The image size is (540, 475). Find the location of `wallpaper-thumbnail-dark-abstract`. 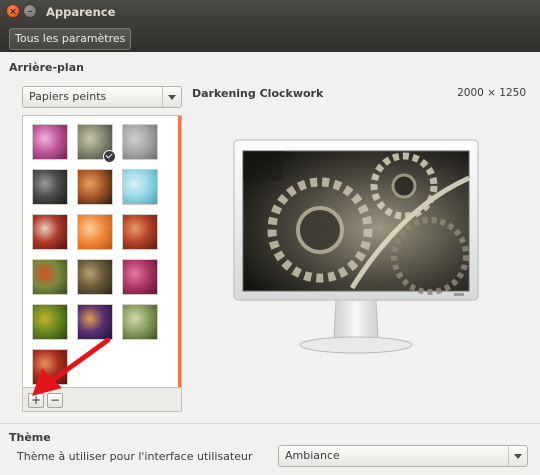

wallpaper-thumbnail-dark-abstract is located at coordinates (50, 187).